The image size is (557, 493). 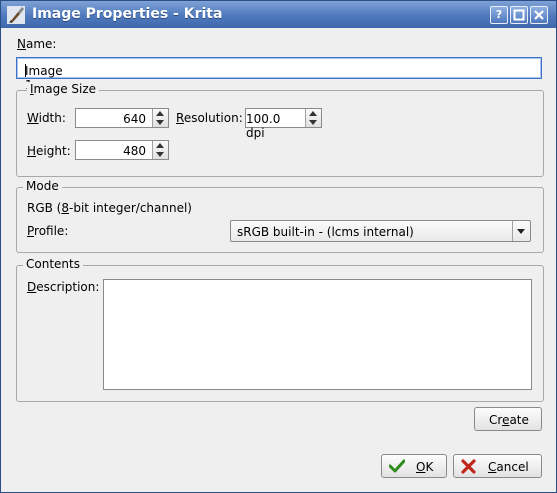 What do you see at coordinates (134, 119) in the screenshot?
I see `width-value: 640` at bounding box center [134, 119].